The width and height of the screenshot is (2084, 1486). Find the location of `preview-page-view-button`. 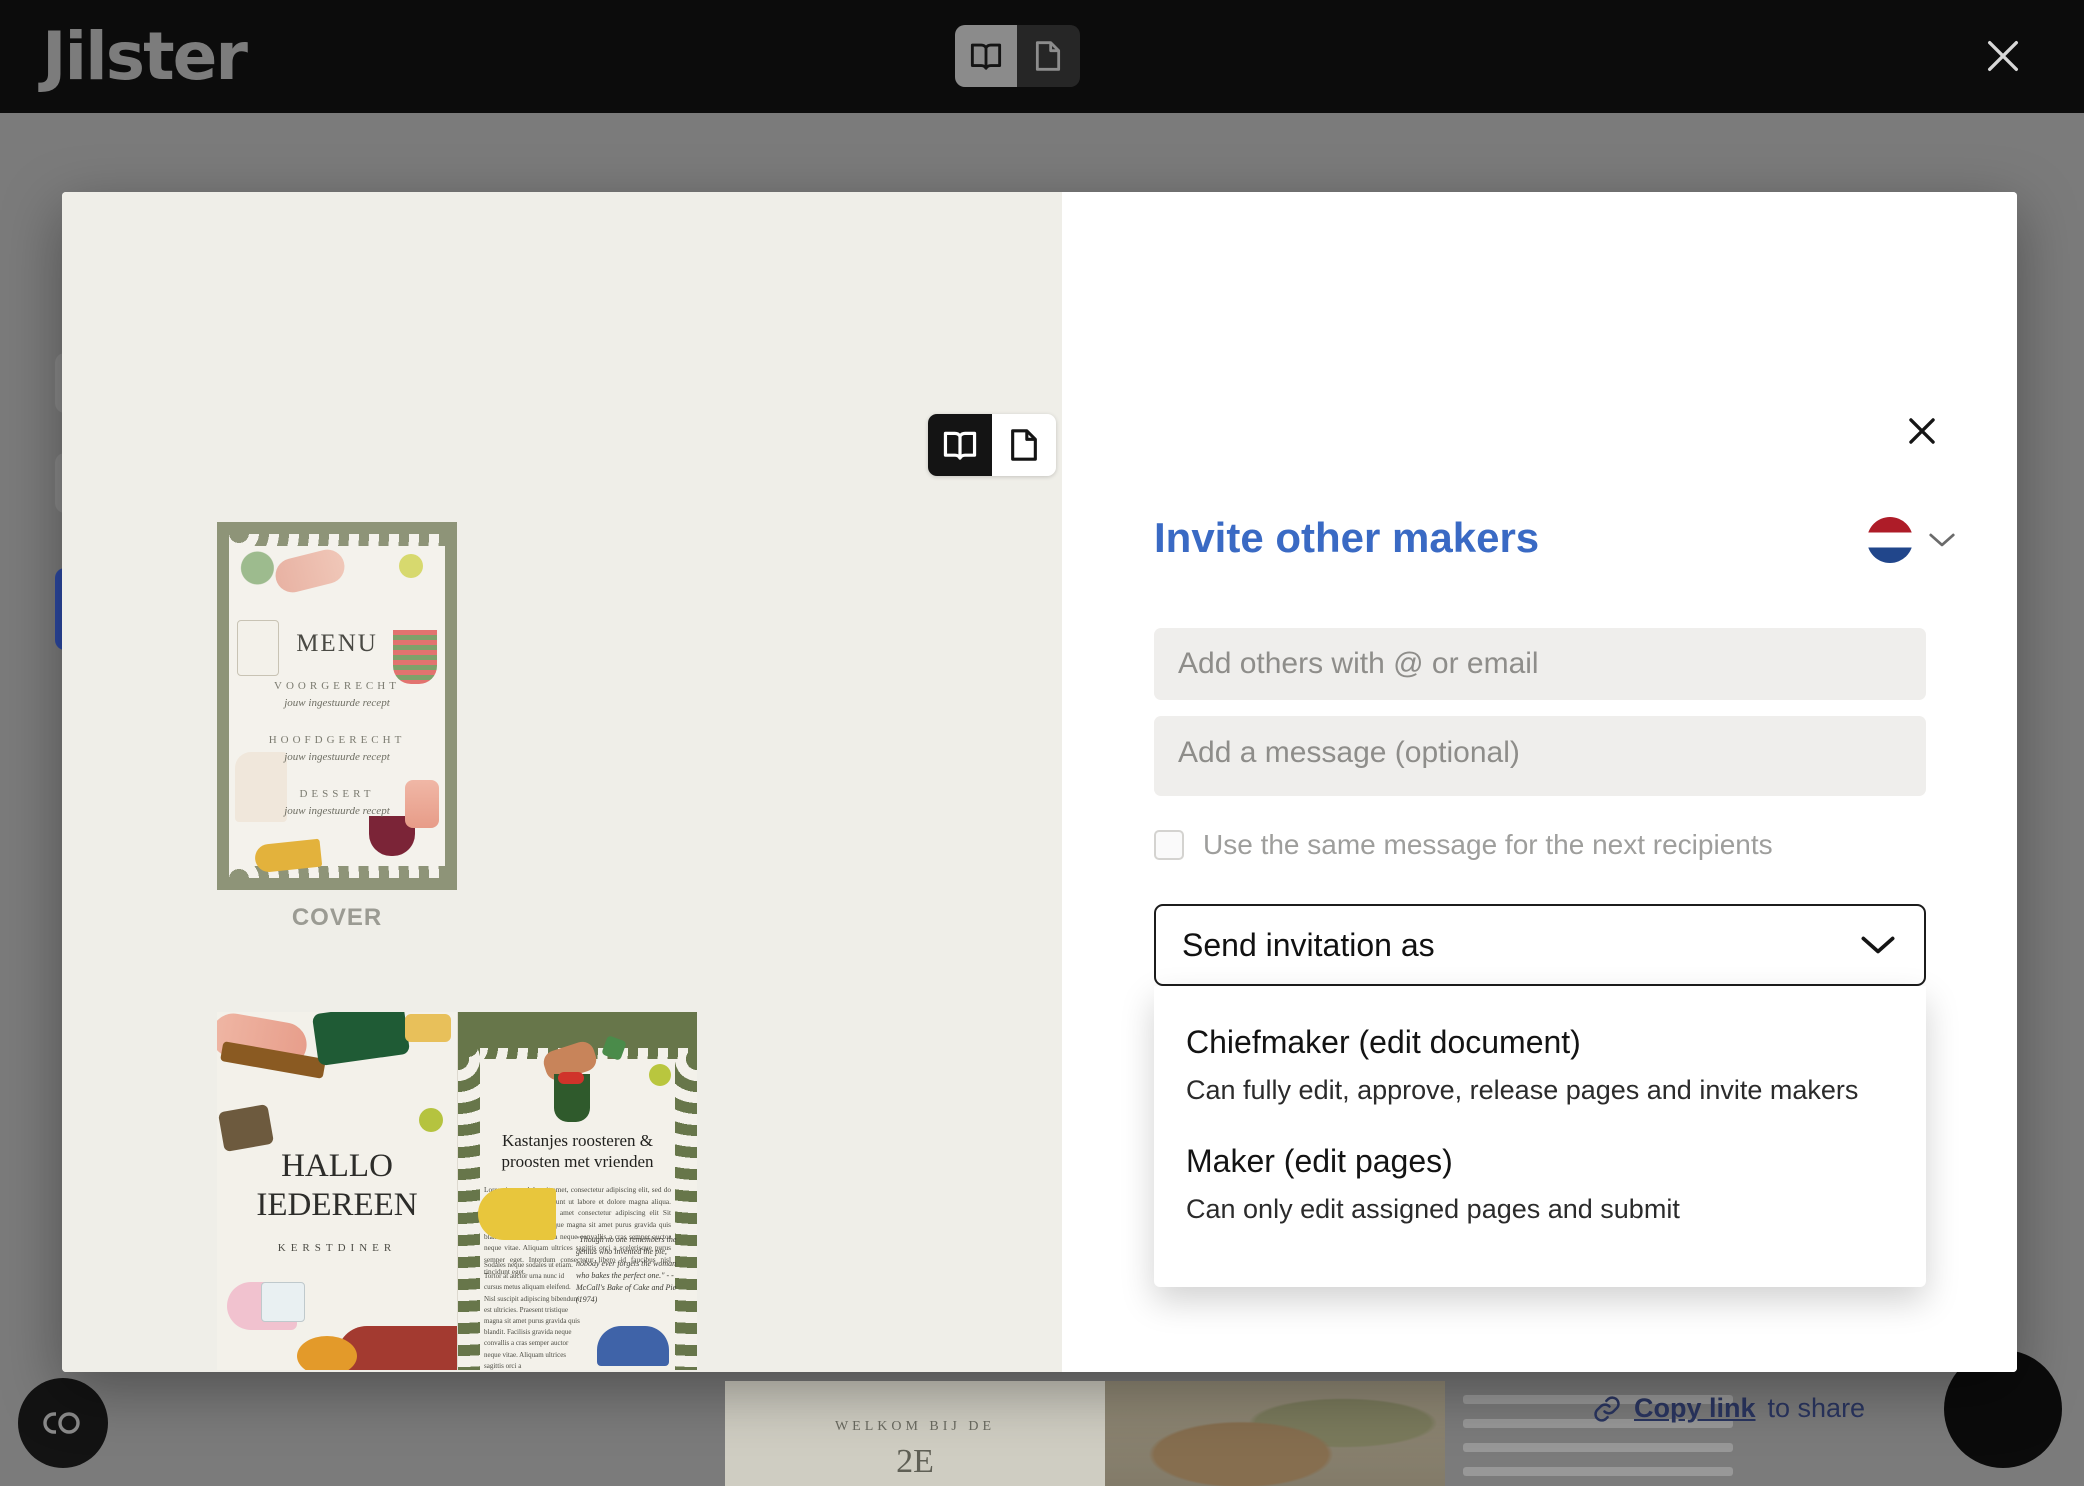

preview-page-view-button is located at coordinates (1024, 445).